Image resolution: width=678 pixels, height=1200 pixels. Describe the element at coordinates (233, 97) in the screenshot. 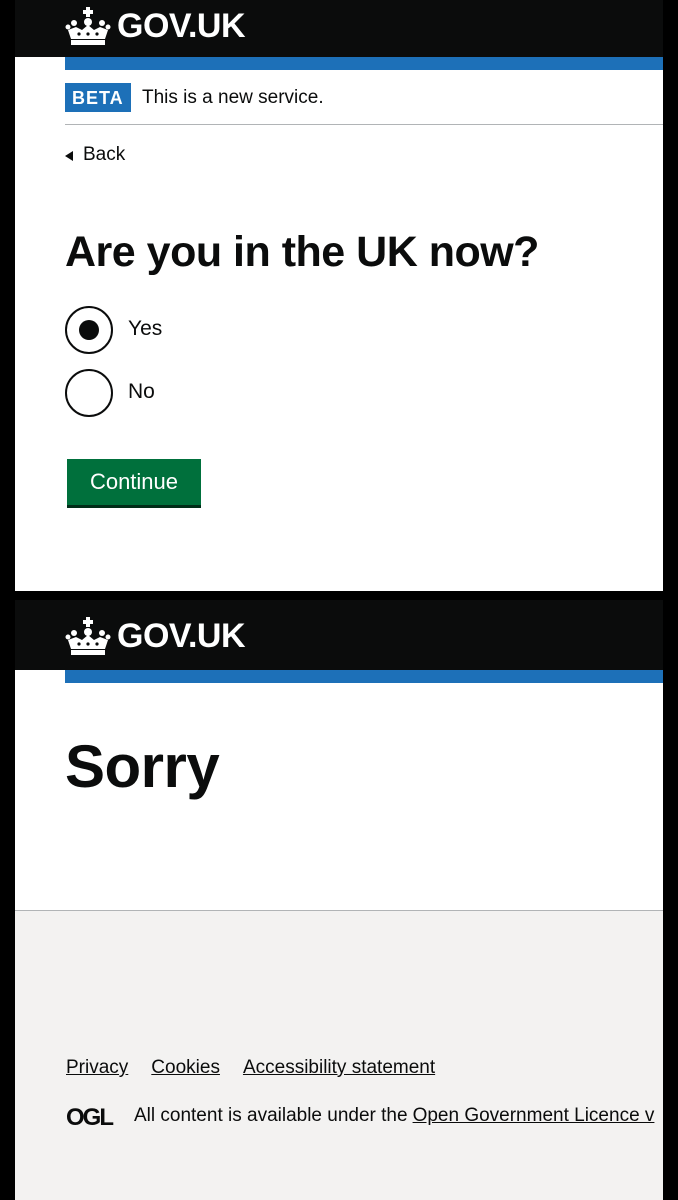

I see `phase-banner-text: This is a new service.` at that location.